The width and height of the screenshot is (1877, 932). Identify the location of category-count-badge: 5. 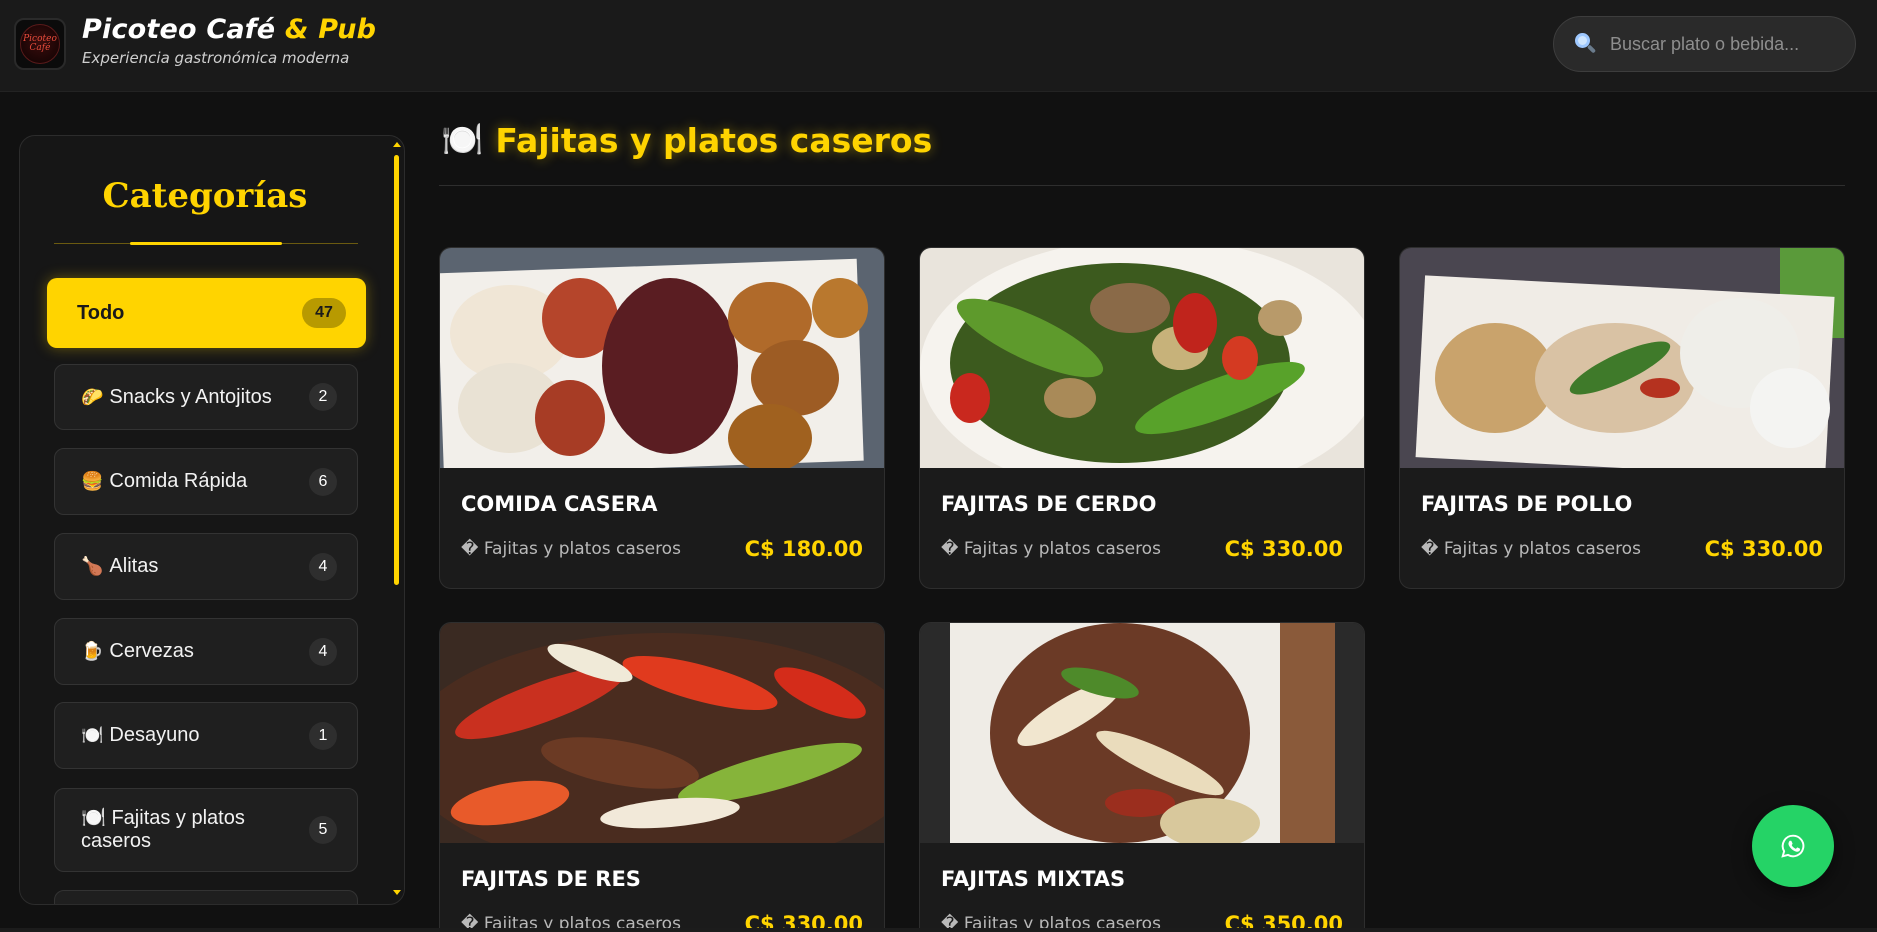
(323, 830).